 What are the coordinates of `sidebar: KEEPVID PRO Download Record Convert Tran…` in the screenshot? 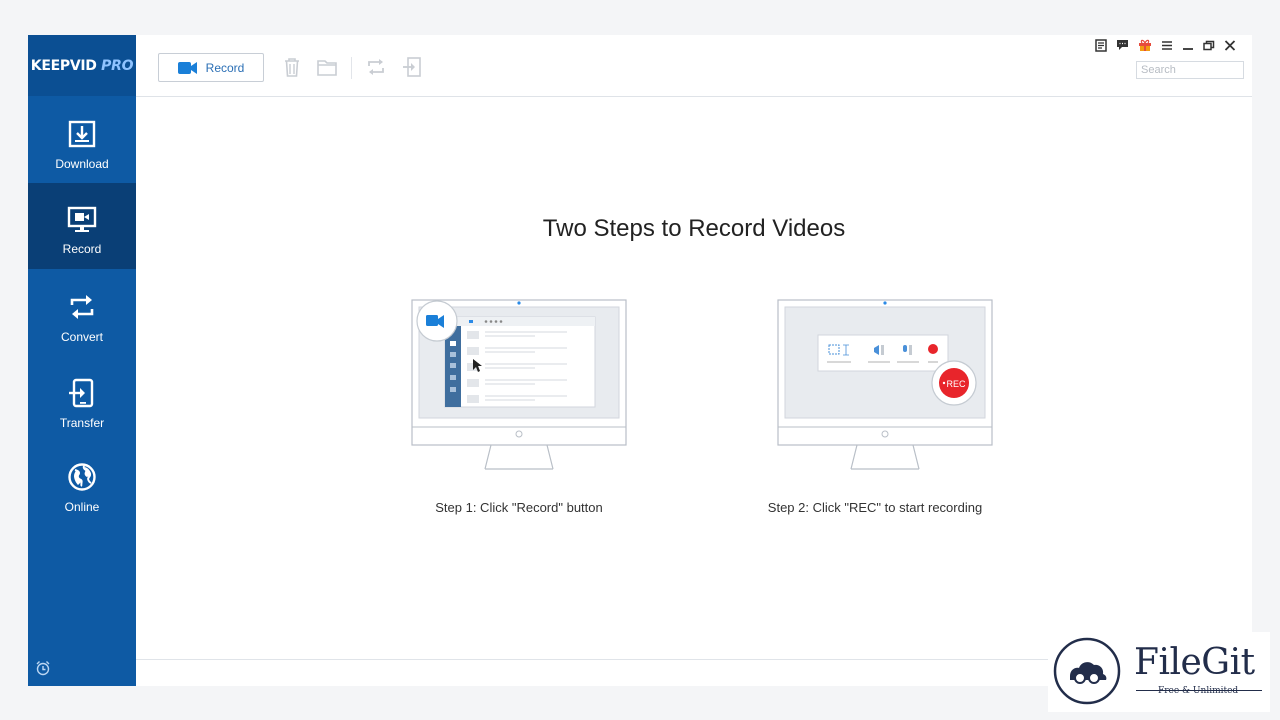 It's located at (82, 360).